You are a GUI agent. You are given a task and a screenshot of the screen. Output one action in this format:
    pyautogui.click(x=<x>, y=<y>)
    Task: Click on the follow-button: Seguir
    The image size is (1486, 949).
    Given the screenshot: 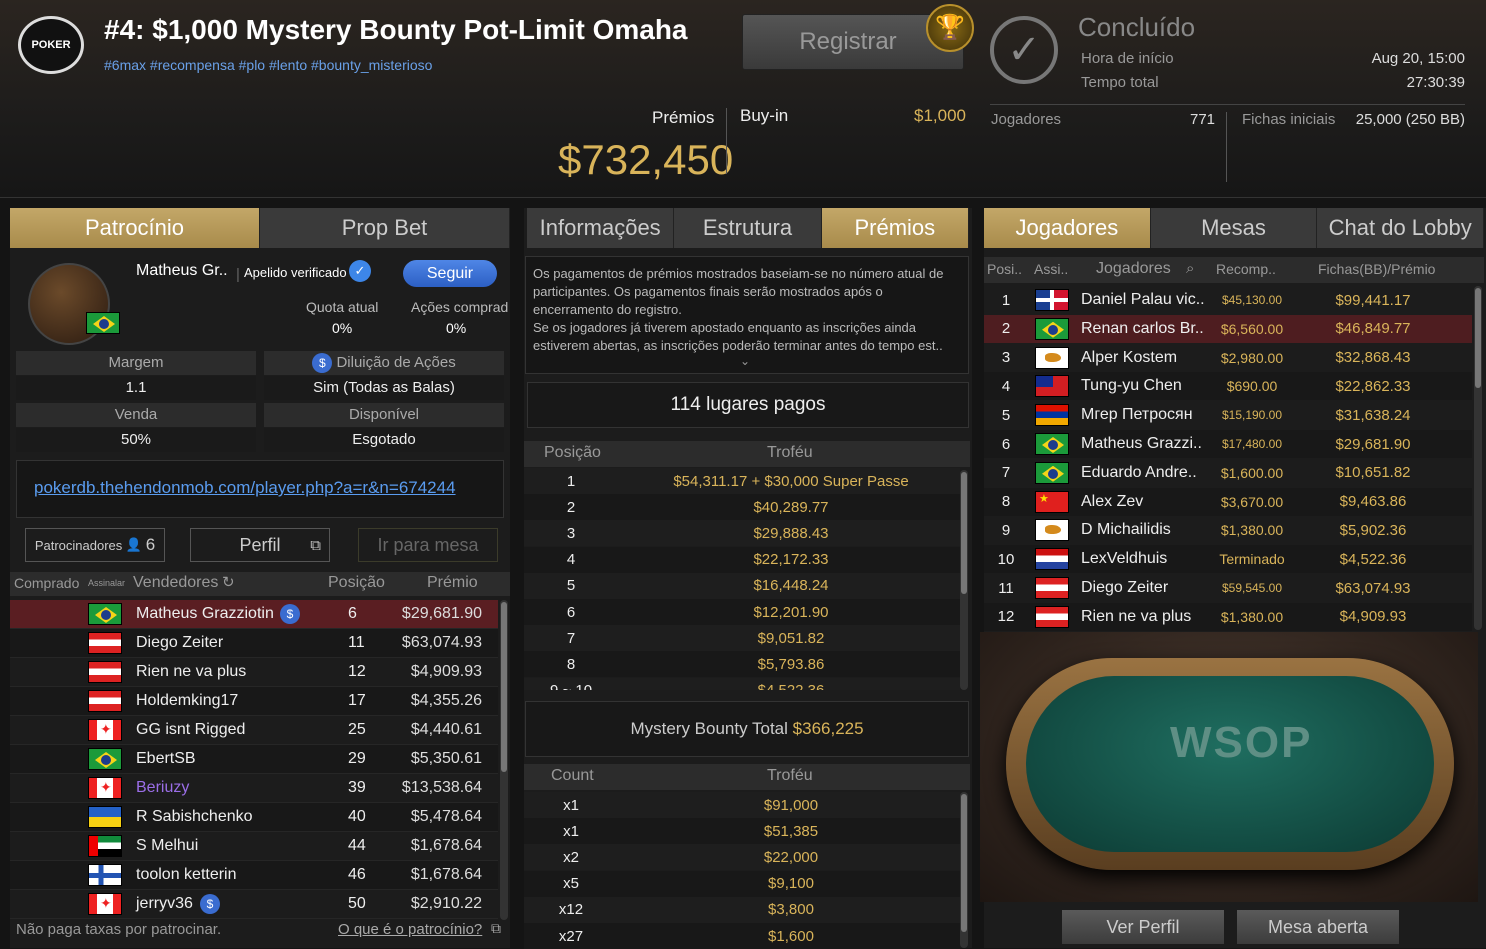 What is the action you would take?
    pyautogui.click(x=450, y=273)
    